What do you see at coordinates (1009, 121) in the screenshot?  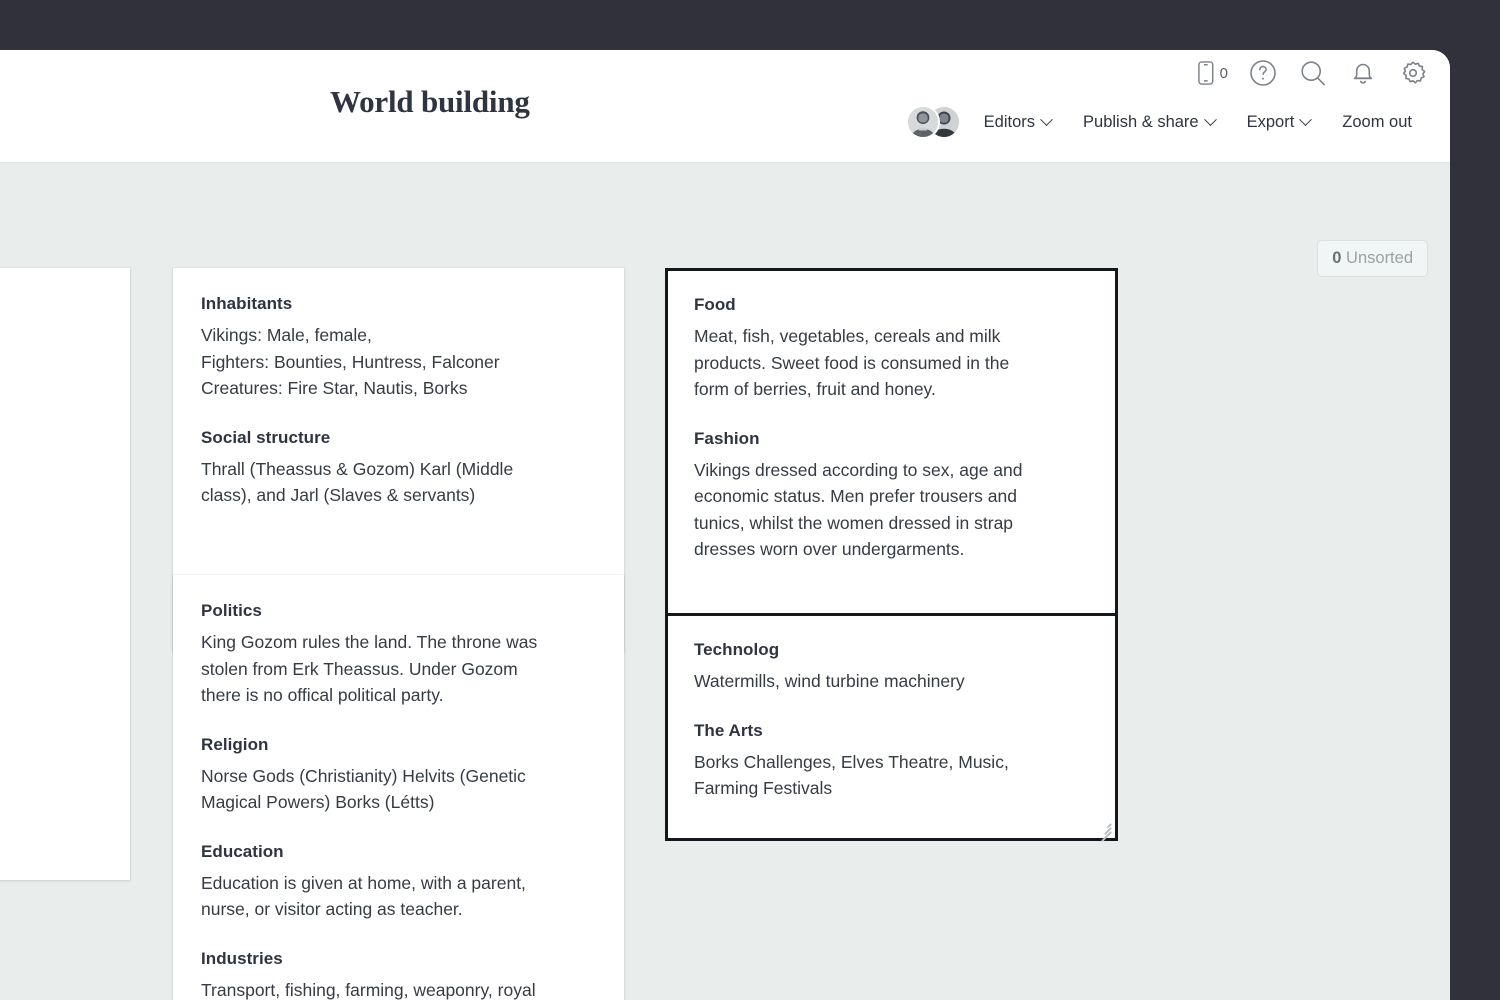 I see `nav-editors-label: Editors` at bounding box center [1009, 121].